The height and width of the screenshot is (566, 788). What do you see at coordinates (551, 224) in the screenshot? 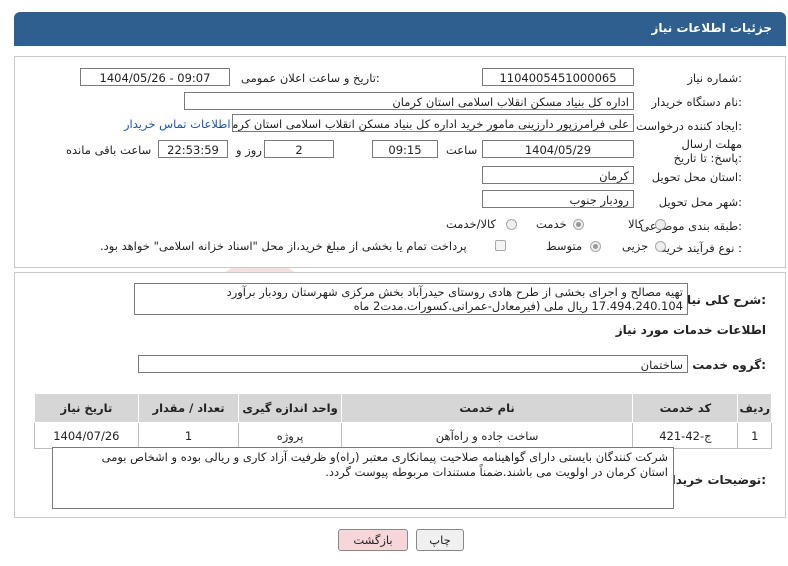
I see `category-option-service: خدمت` at bounding box center [551, 224].